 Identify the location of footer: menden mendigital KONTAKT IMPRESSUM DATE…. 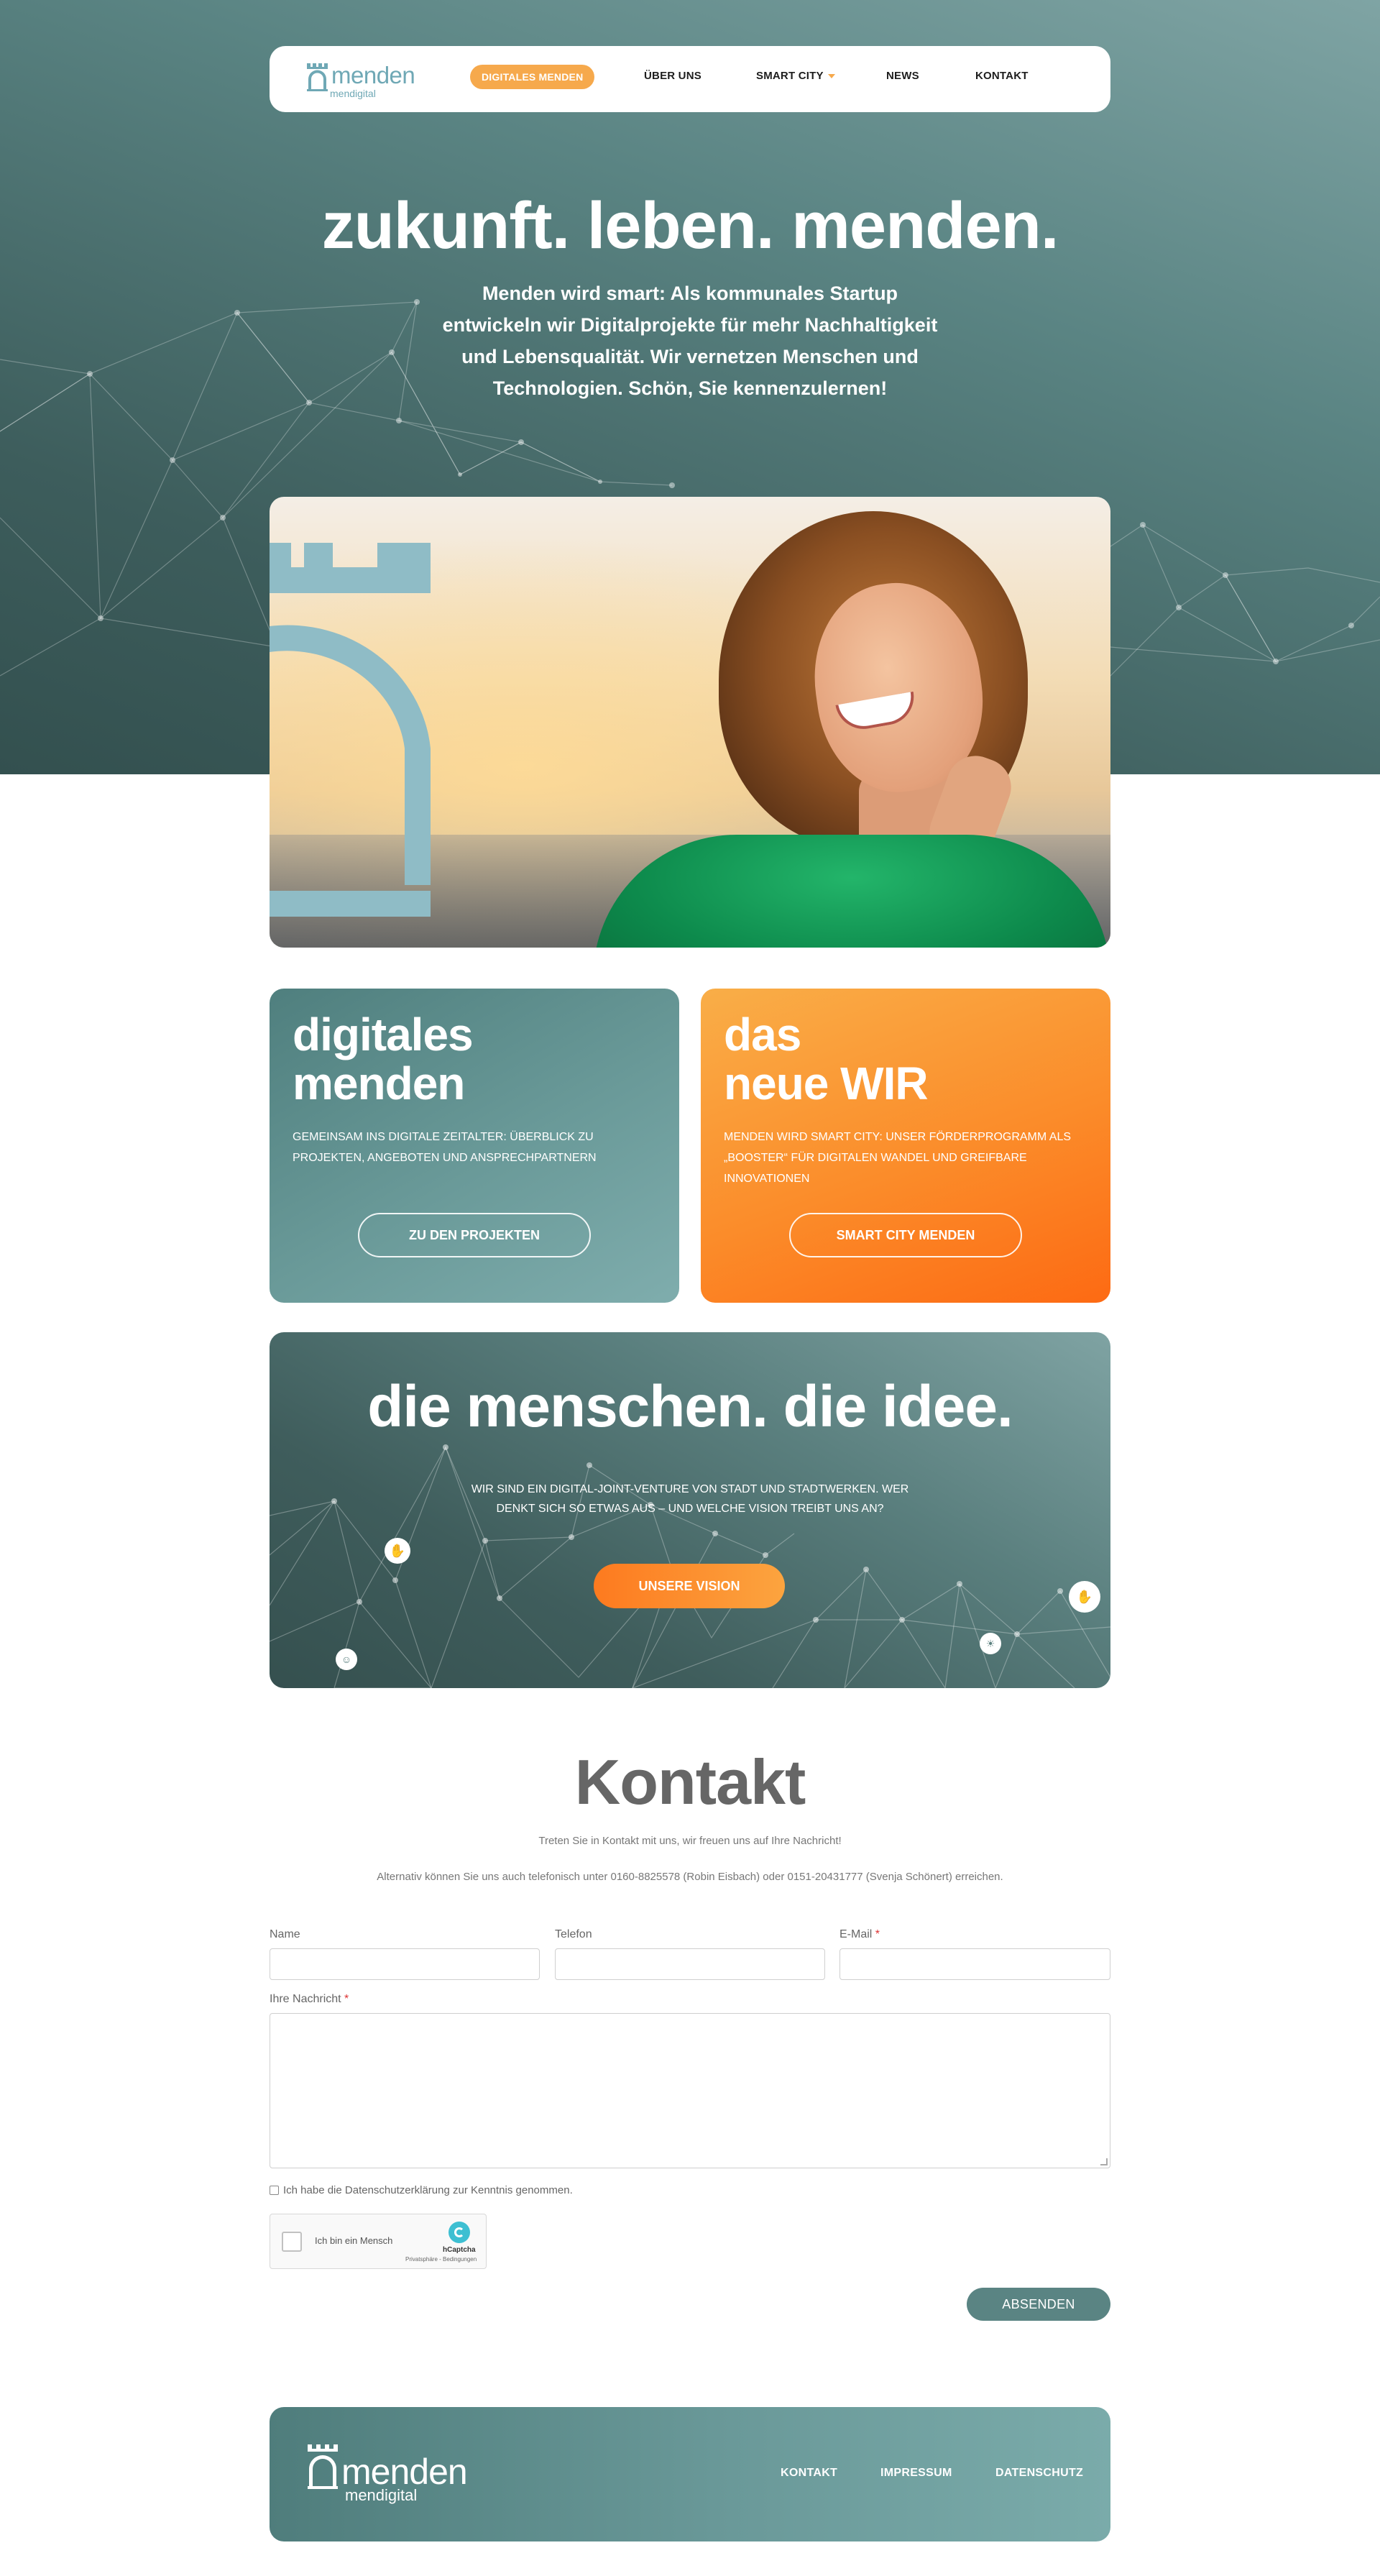
(690, 2474).